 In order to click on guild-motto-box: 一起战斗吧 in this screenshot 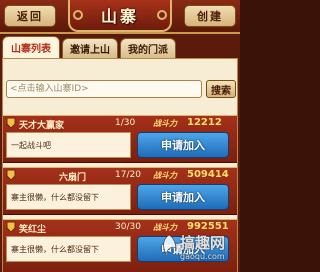, I will do `click(68, 145)`.